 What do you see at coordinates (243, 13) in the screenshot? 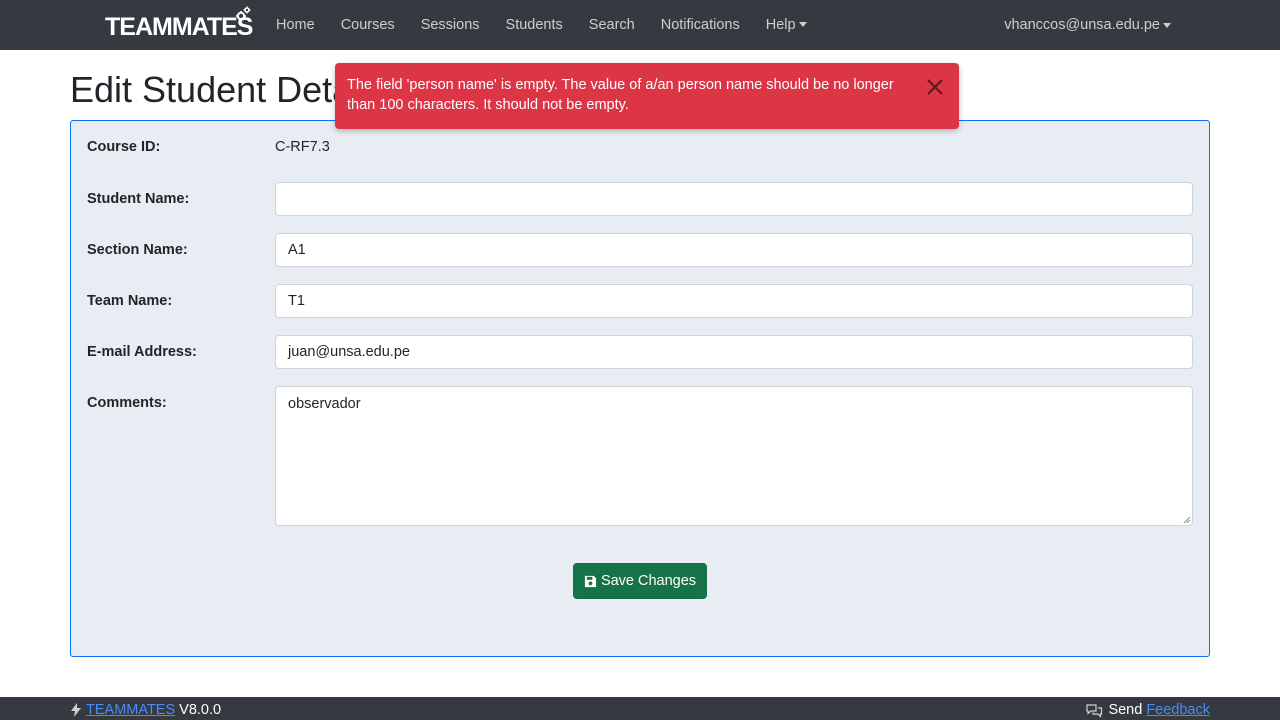
I see `gear-icon` at bounding box center [243, 13].